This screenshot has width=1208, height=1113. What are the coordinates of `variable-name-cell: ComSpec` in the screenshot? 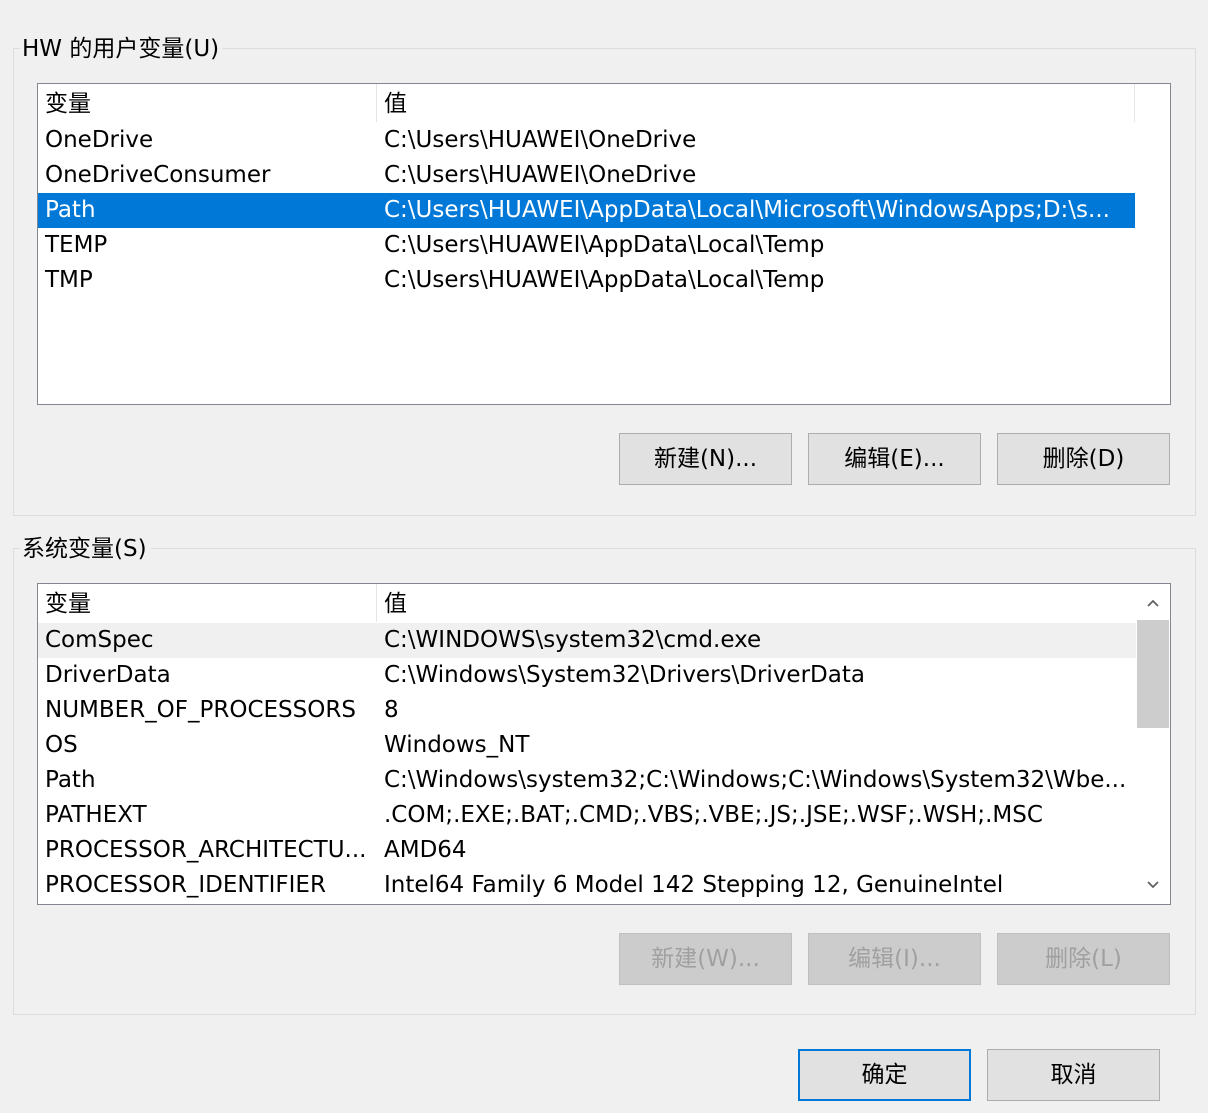 It's located at (99, 640).